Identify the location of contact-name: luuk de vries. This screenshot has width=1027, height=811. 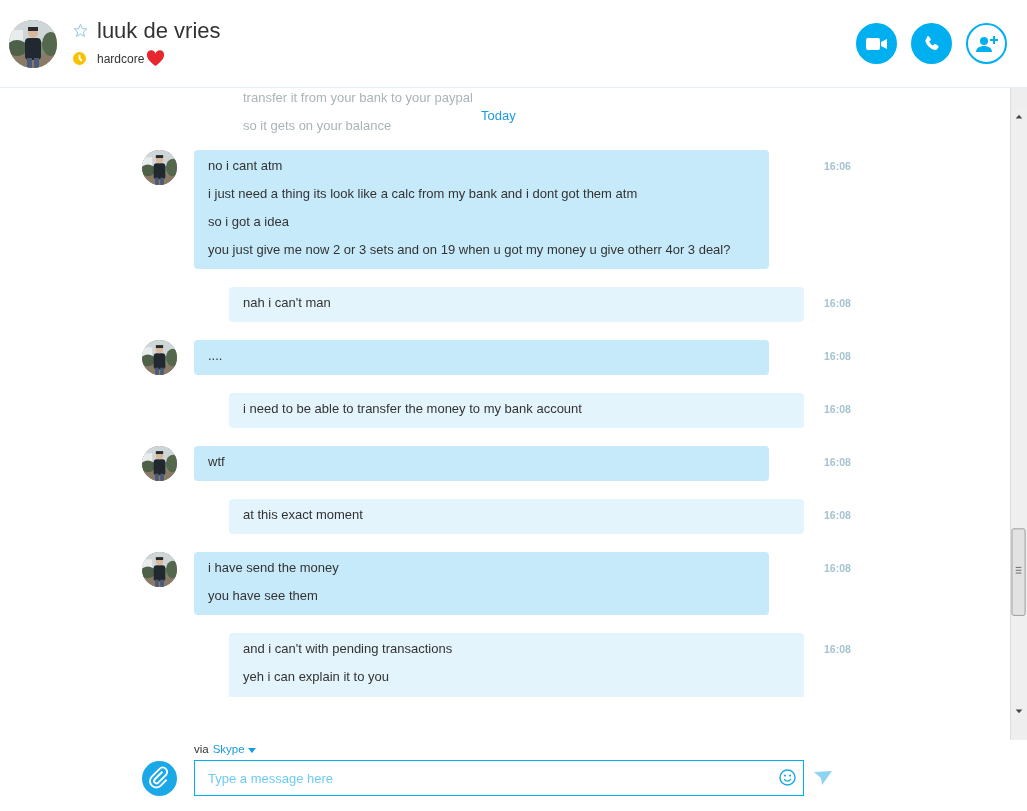
(159, 30).